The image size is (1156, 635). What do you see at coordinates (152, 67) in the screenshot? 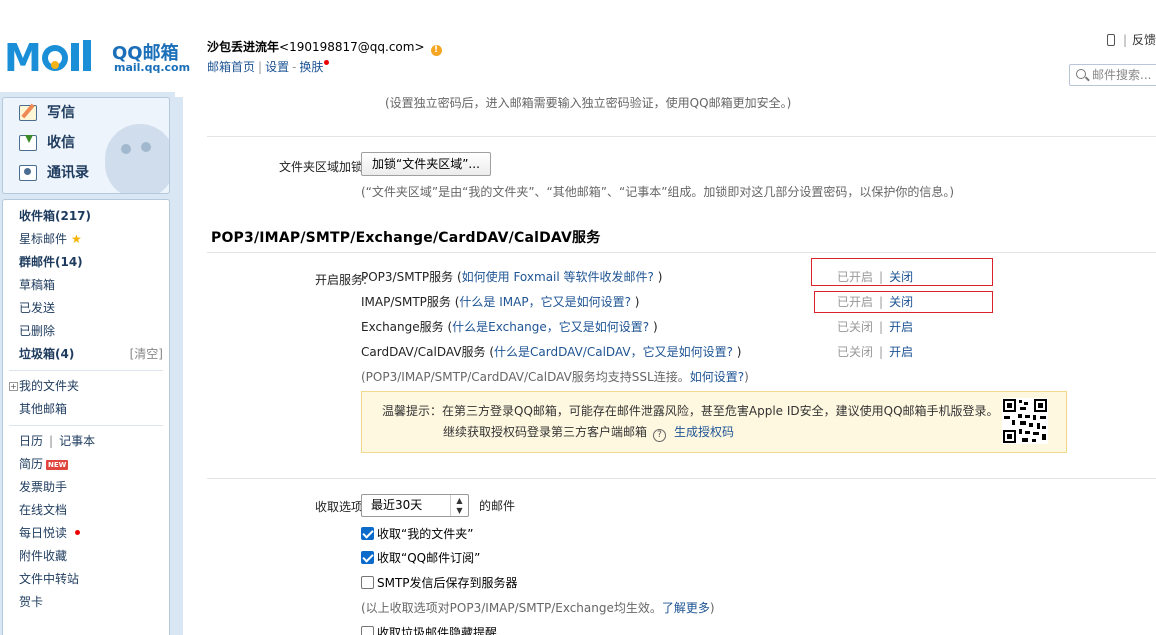
I see `logo-sub: mail.qq.com` at bounding box center [152, 67].